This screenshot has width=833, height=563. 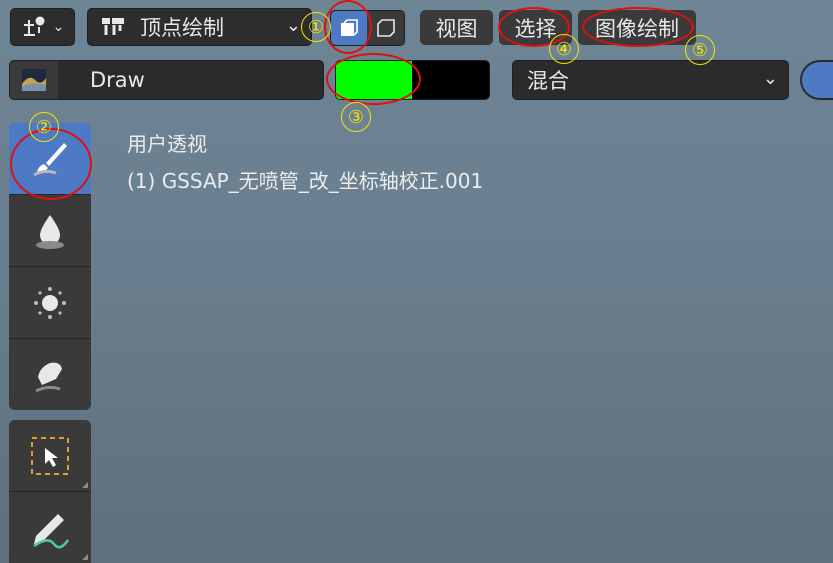 What do you see at coordinates (650, 80) in the screenshot?
I see `blend-mode-dropdown: 混合 ⌄` at bounding box center [650, 80].